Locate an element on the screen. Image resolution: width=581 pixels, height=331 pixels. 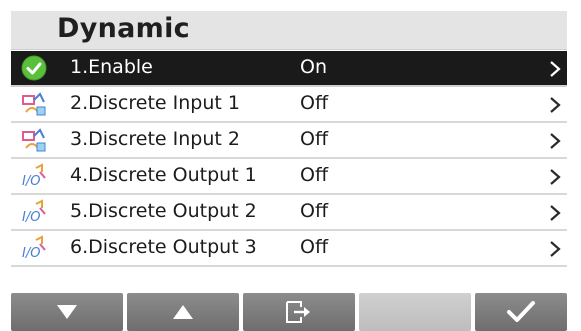
menu-item-discrete-input-1: 2.Discrete Input 1 Off is located at coordinates (289, 105).